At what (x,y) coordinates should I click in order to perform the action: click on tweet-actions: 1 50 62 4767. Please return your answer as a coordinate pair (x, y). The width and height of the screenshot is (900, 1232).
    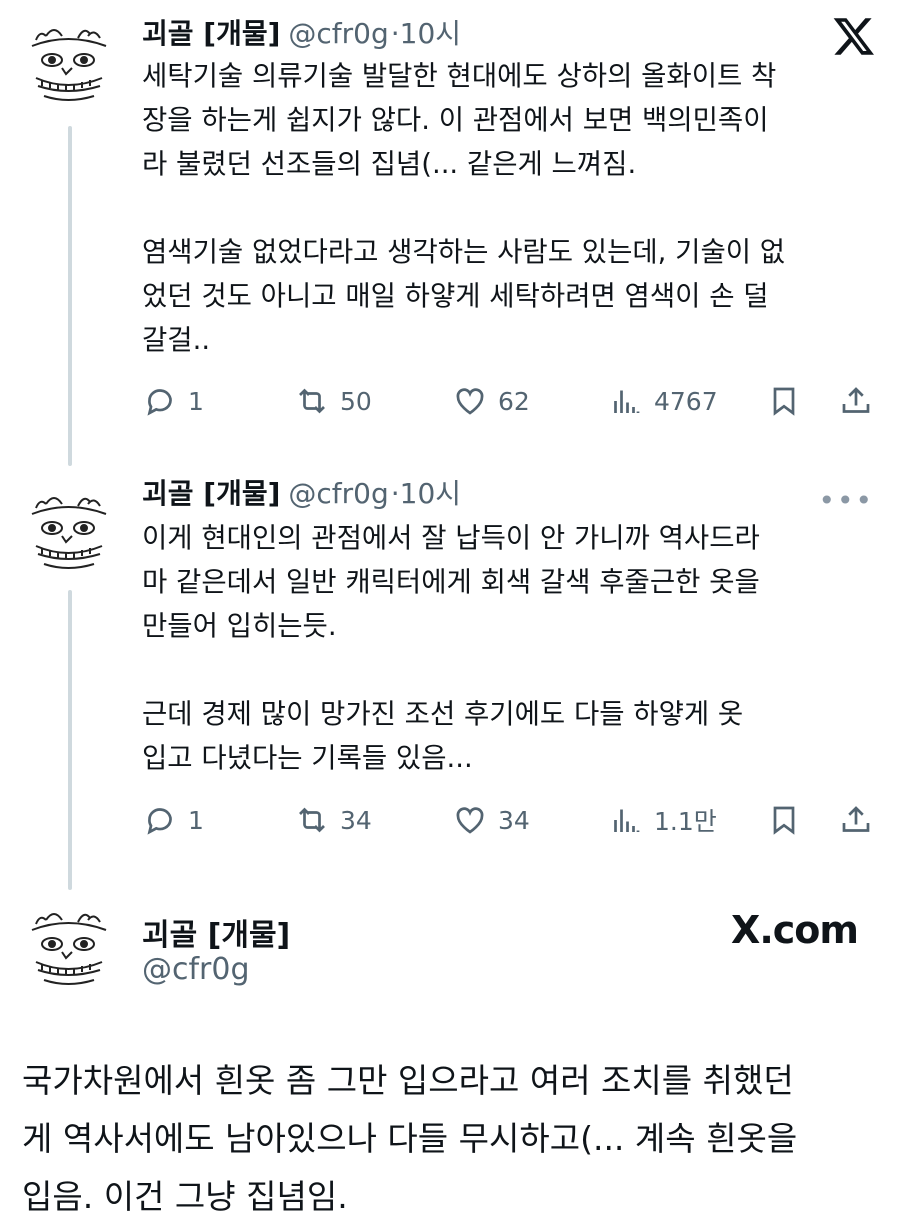
    Looking at the image, I should click on (512, 401).